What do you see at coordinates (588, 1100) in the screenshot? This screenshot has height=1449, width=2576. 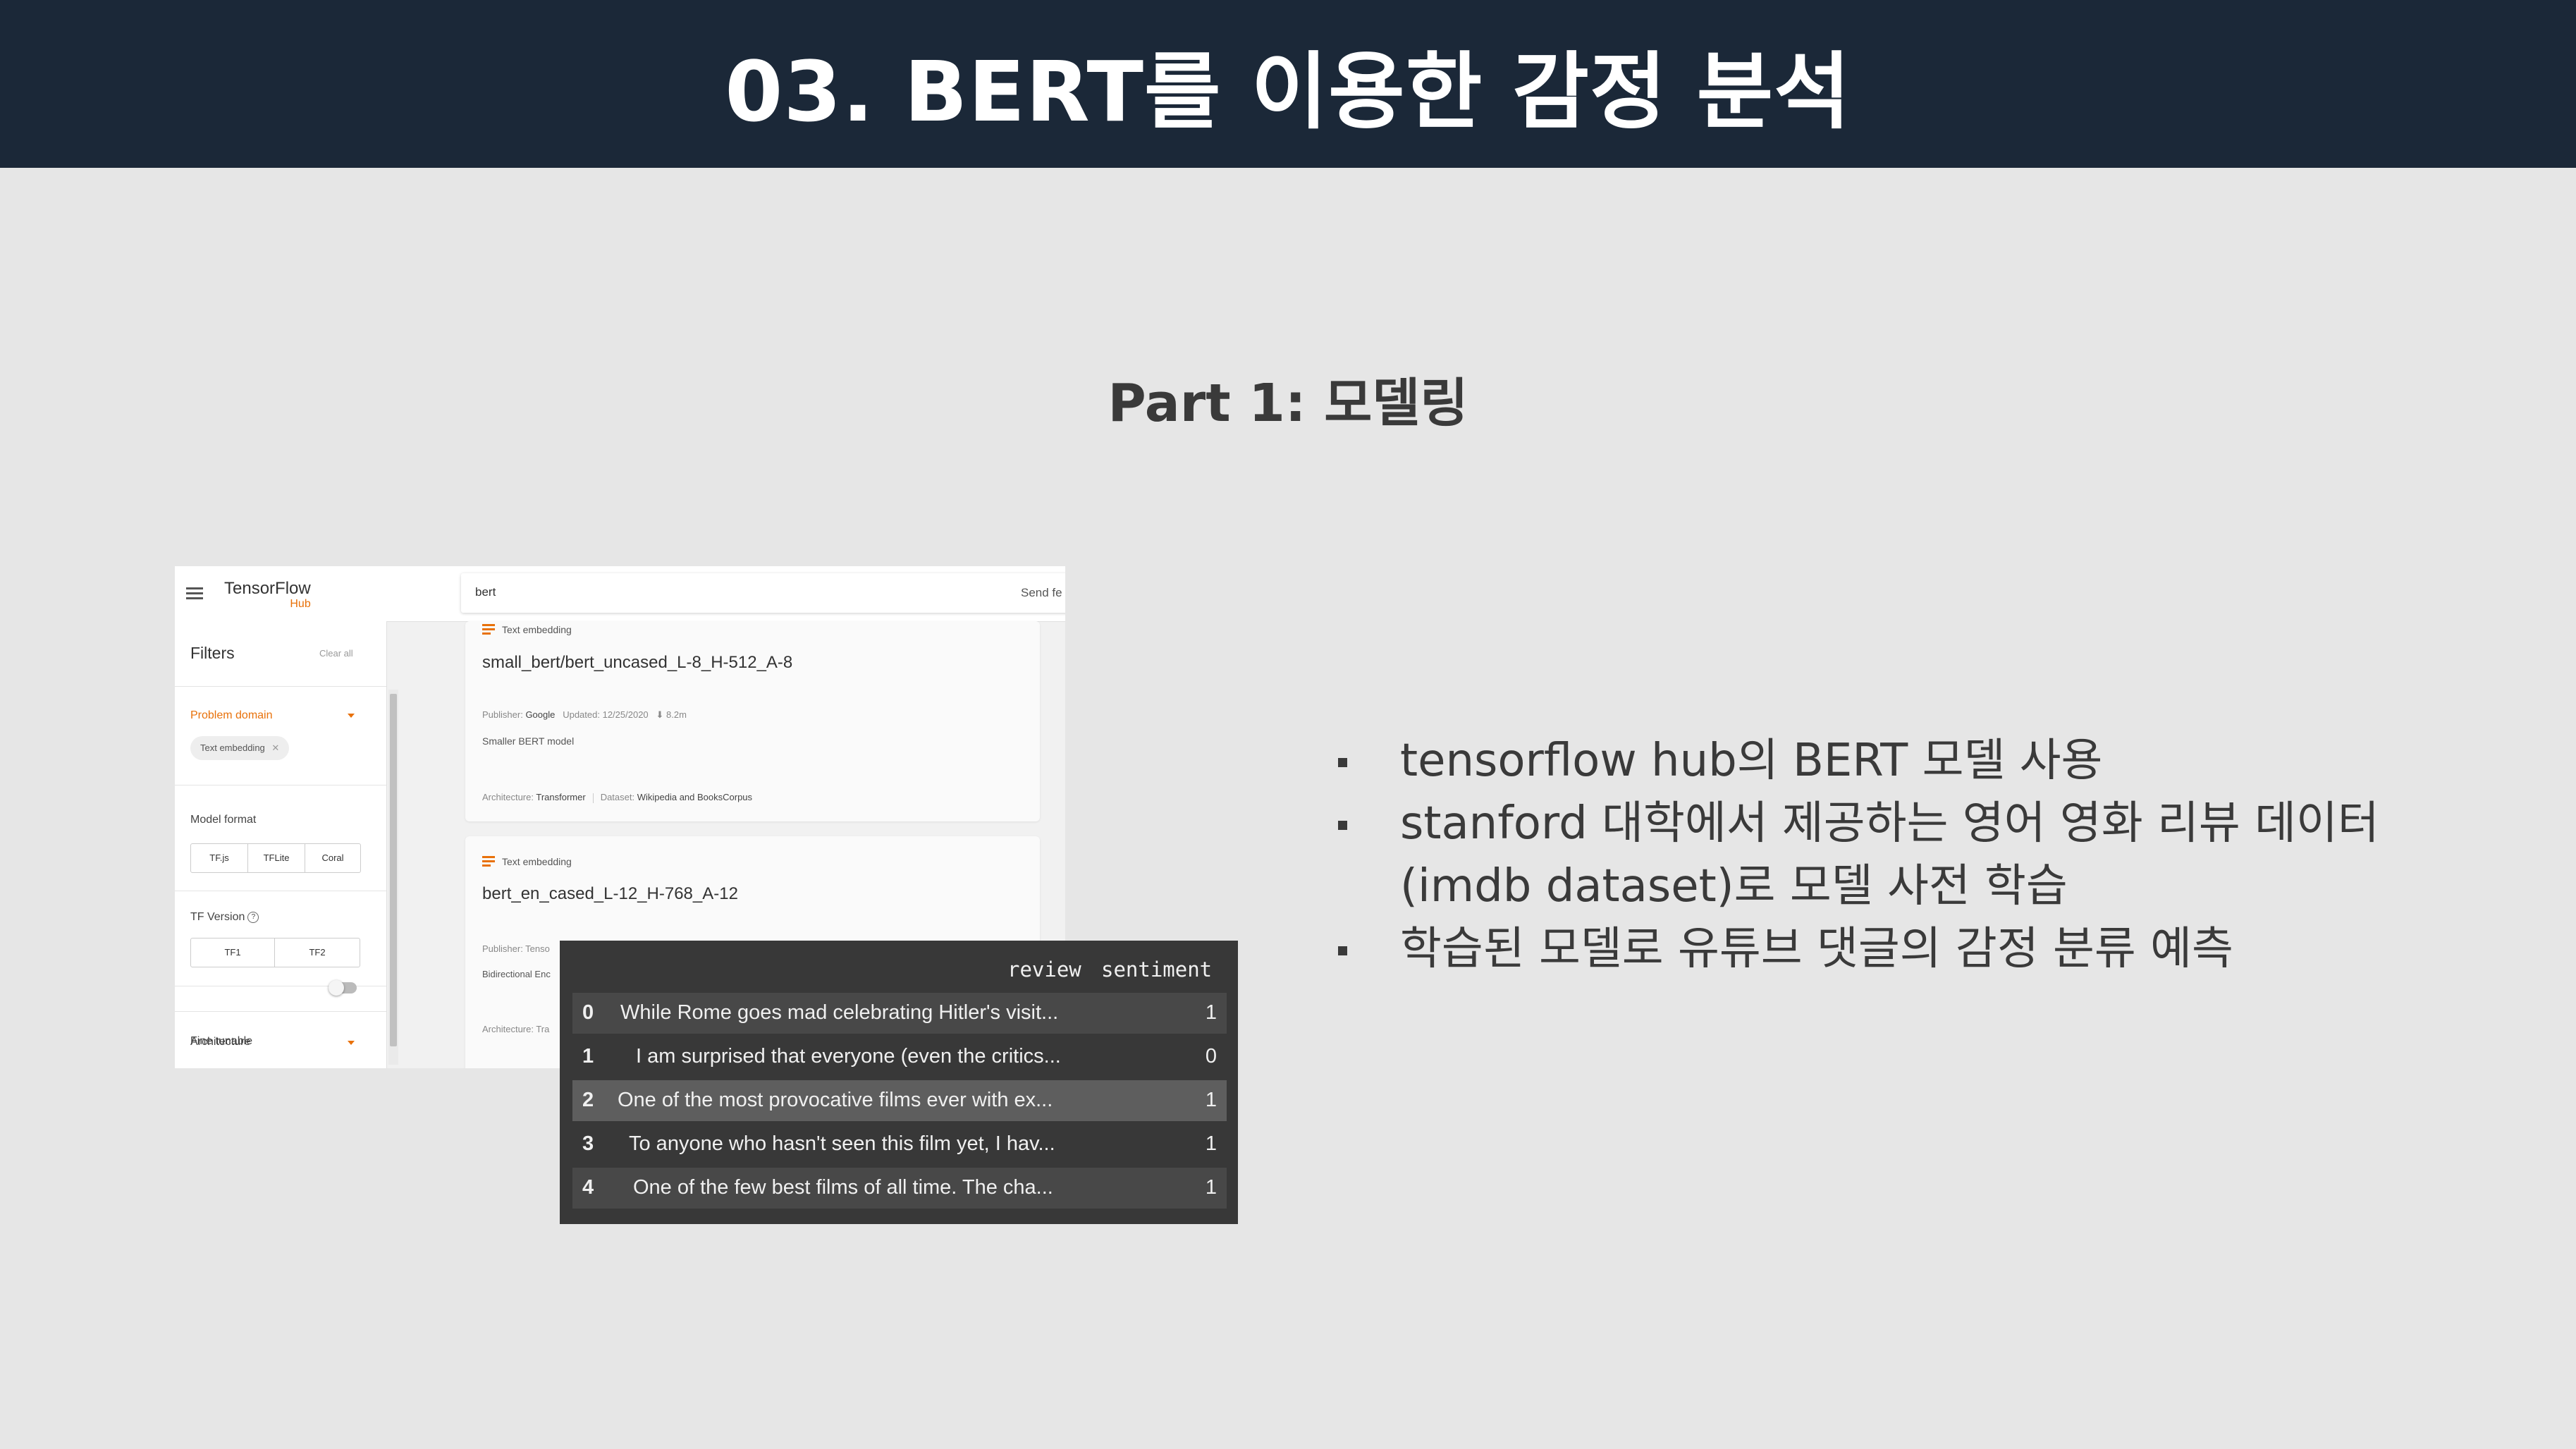 I see `row-index: 2` at bounding box center [588, 1100].